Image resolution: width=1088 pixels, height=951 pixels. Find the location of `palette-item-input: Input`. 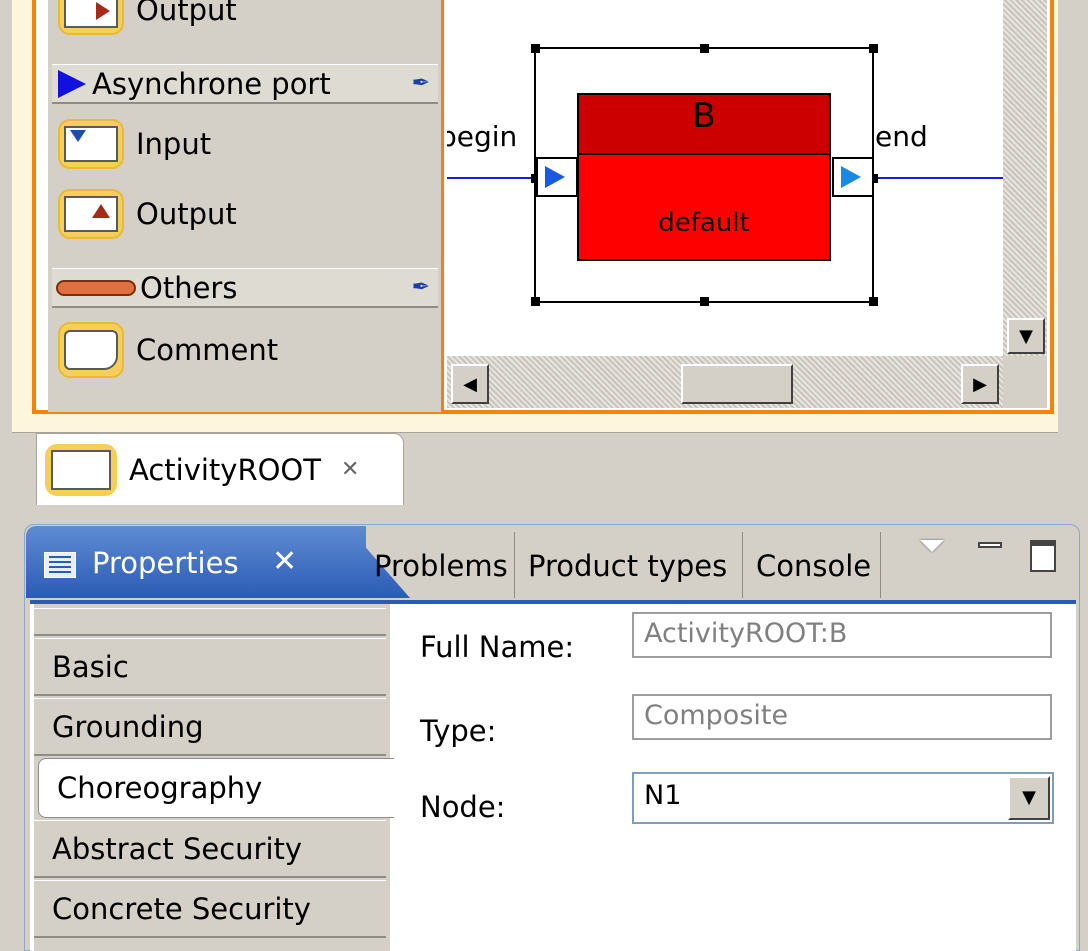

palette-item-input: Input is located at coordinates (134, 144).